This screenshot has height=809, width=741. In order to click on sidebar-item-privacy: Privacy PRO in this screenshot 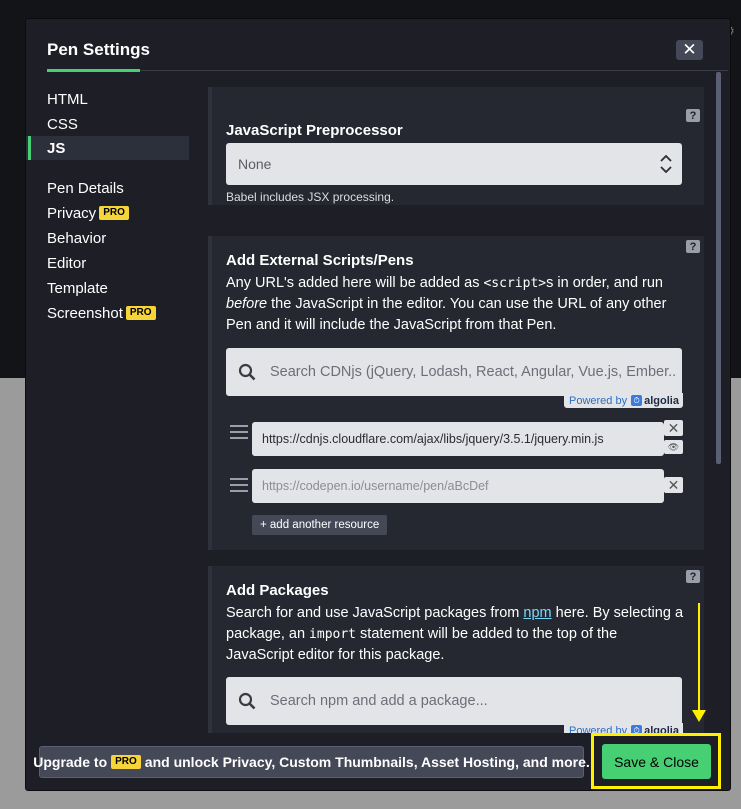, I will do `click(107, 213)`.